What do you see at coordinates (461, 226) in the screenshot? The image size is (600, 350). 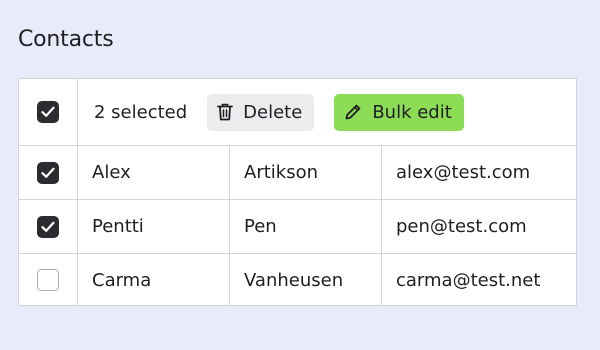 I see `email-cell: pen@test.com` at bounding box center [461, 226].